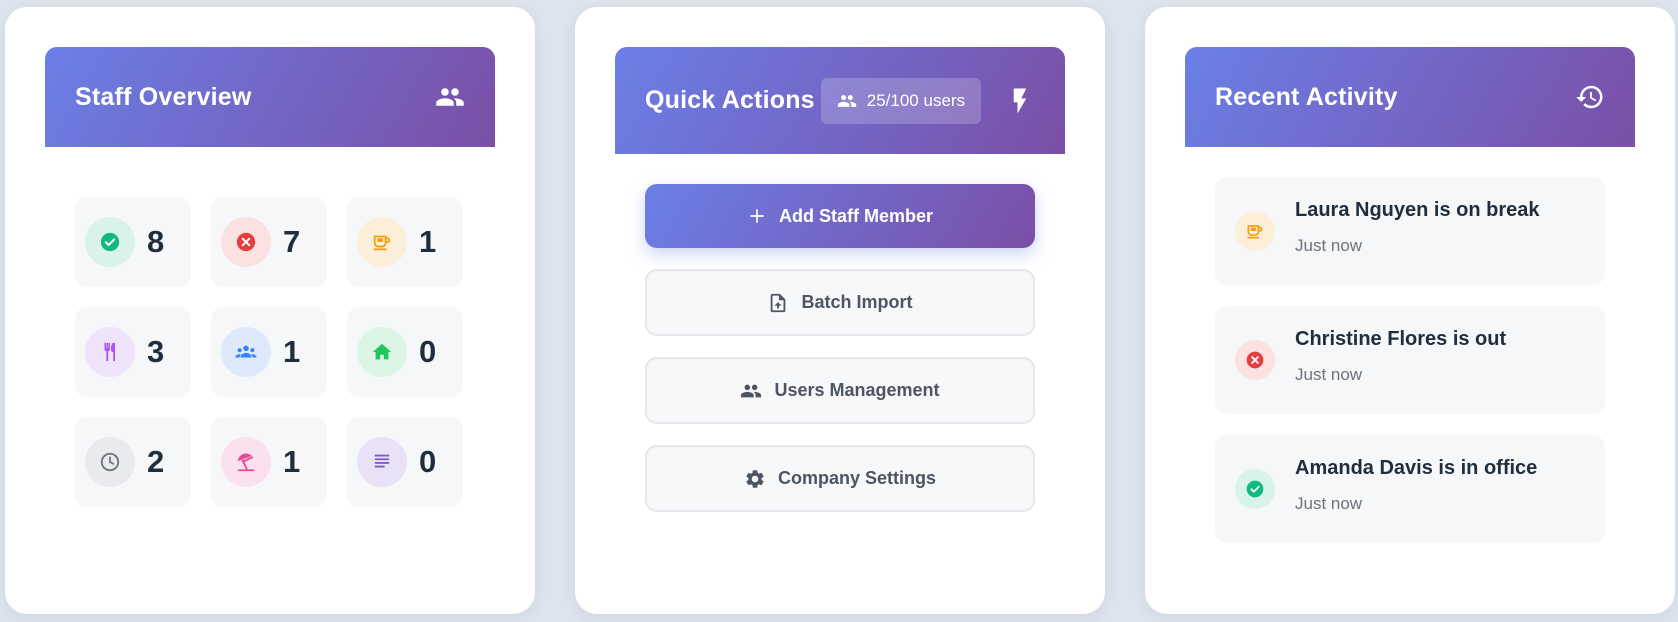 This screenshot has height=622, width=1678. I want to click on lightning-icon, so click(1020, 101).